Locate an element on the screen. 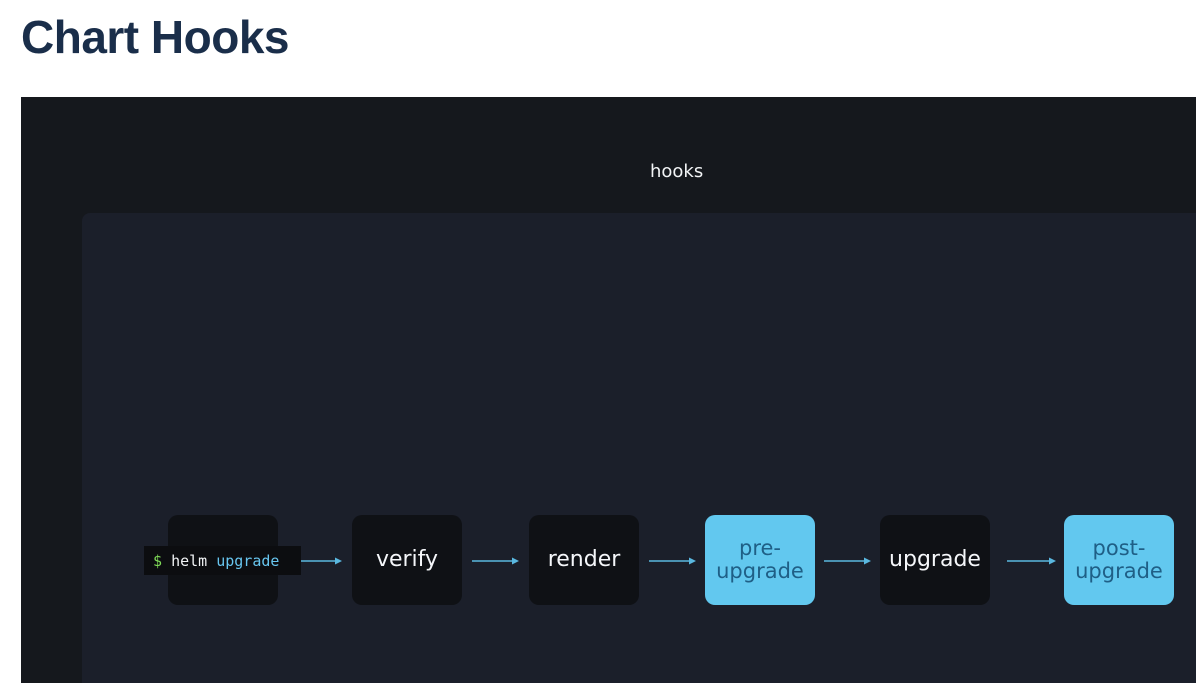 This screenshot has width=1196, height=683. helm-upgrade-command: $ helm upgrade is located at coordinates (222, 560).